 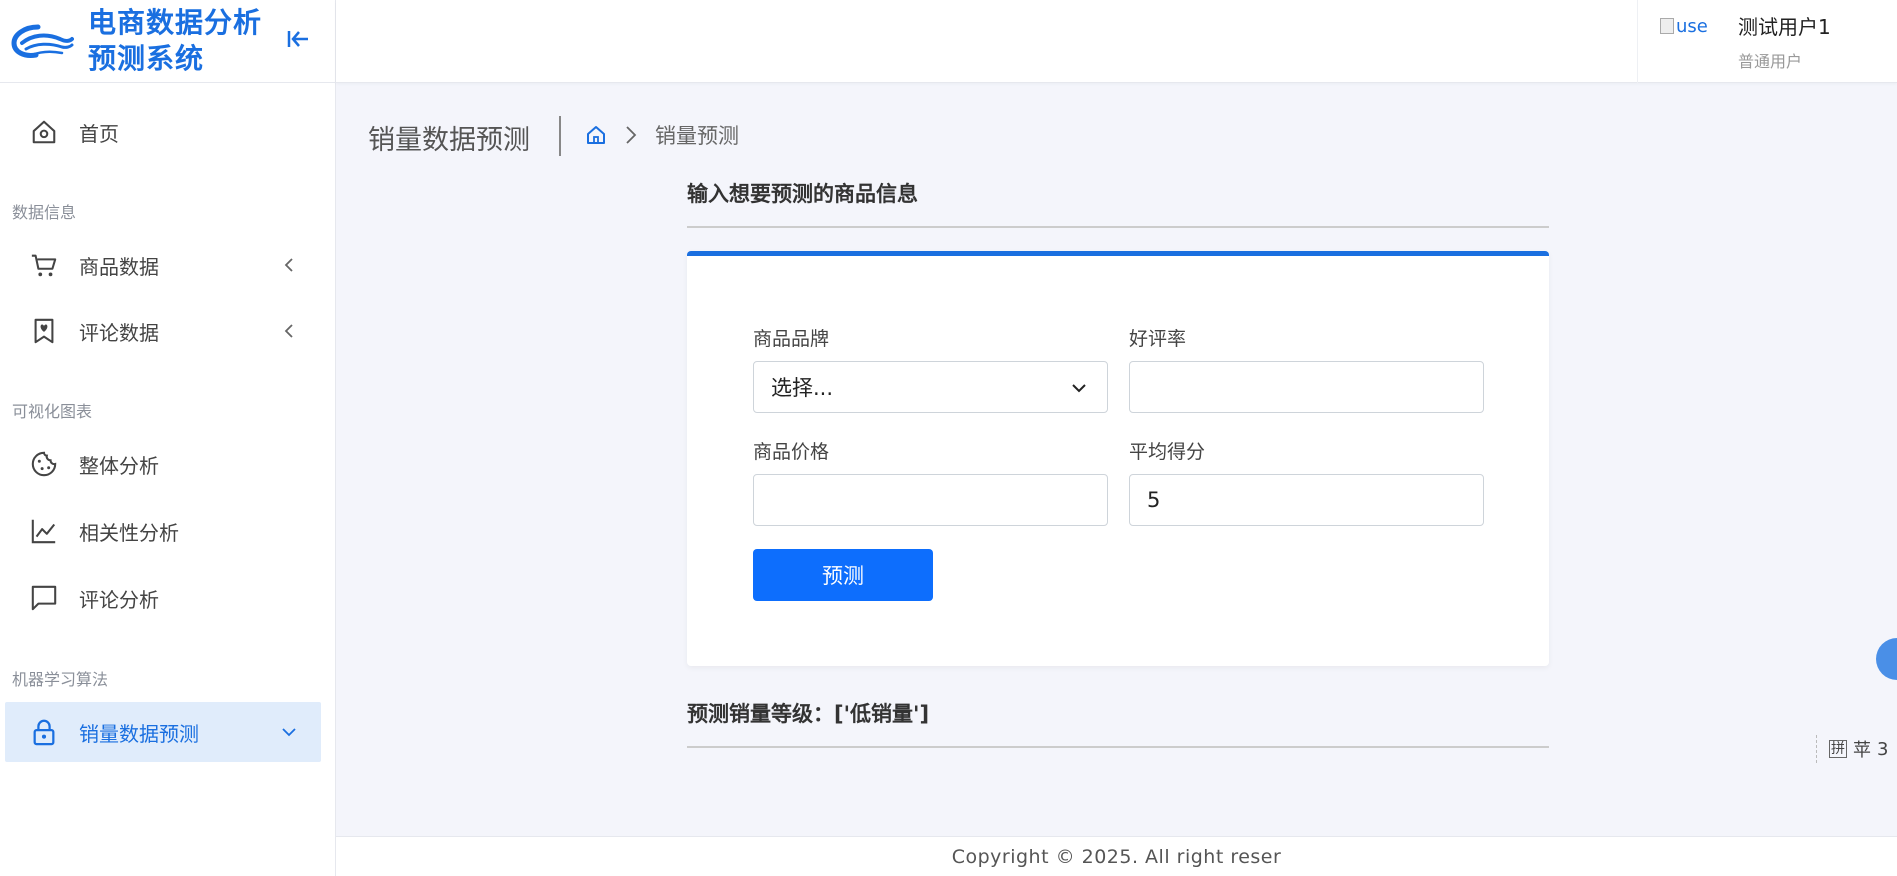 I want to click on user-role: 普通用户, so click(x=1770, y=61).